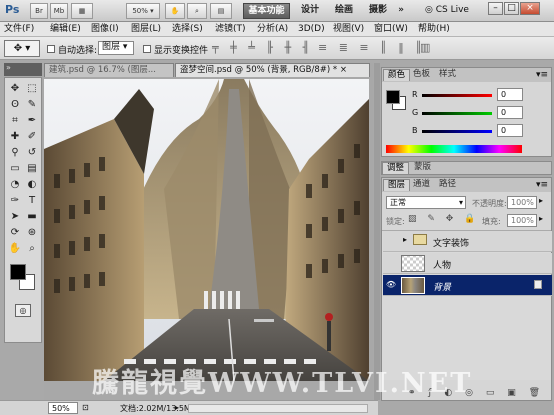 The width and height of the screenshot is (554, 415). What do you see at coordinates (39, 11) in the screenshot?
I see `bridge-button: Br` at bounding box center [39, 11].